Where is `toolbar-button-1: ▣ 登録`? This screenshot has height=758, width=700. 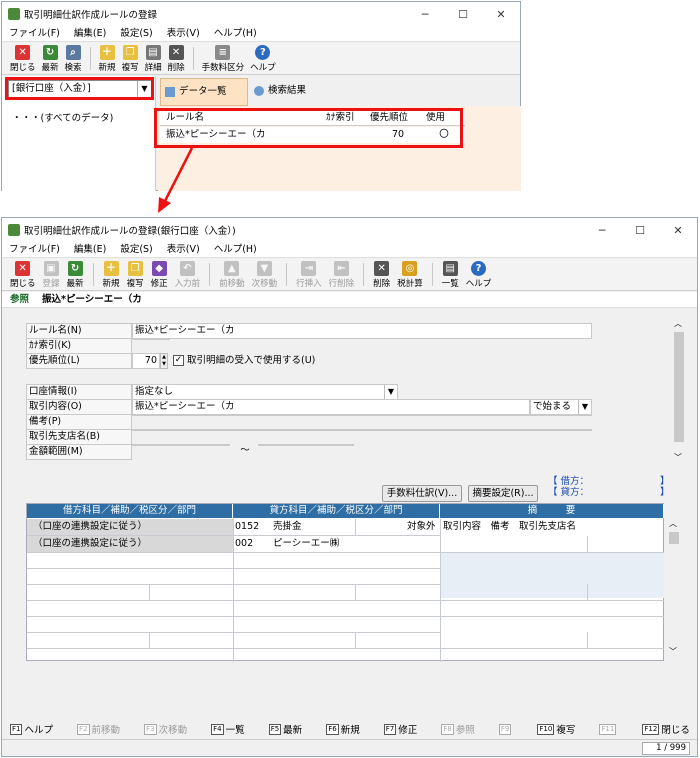 toolbar-button-1: ▣ 登録 is located at coordinates (51, 274).